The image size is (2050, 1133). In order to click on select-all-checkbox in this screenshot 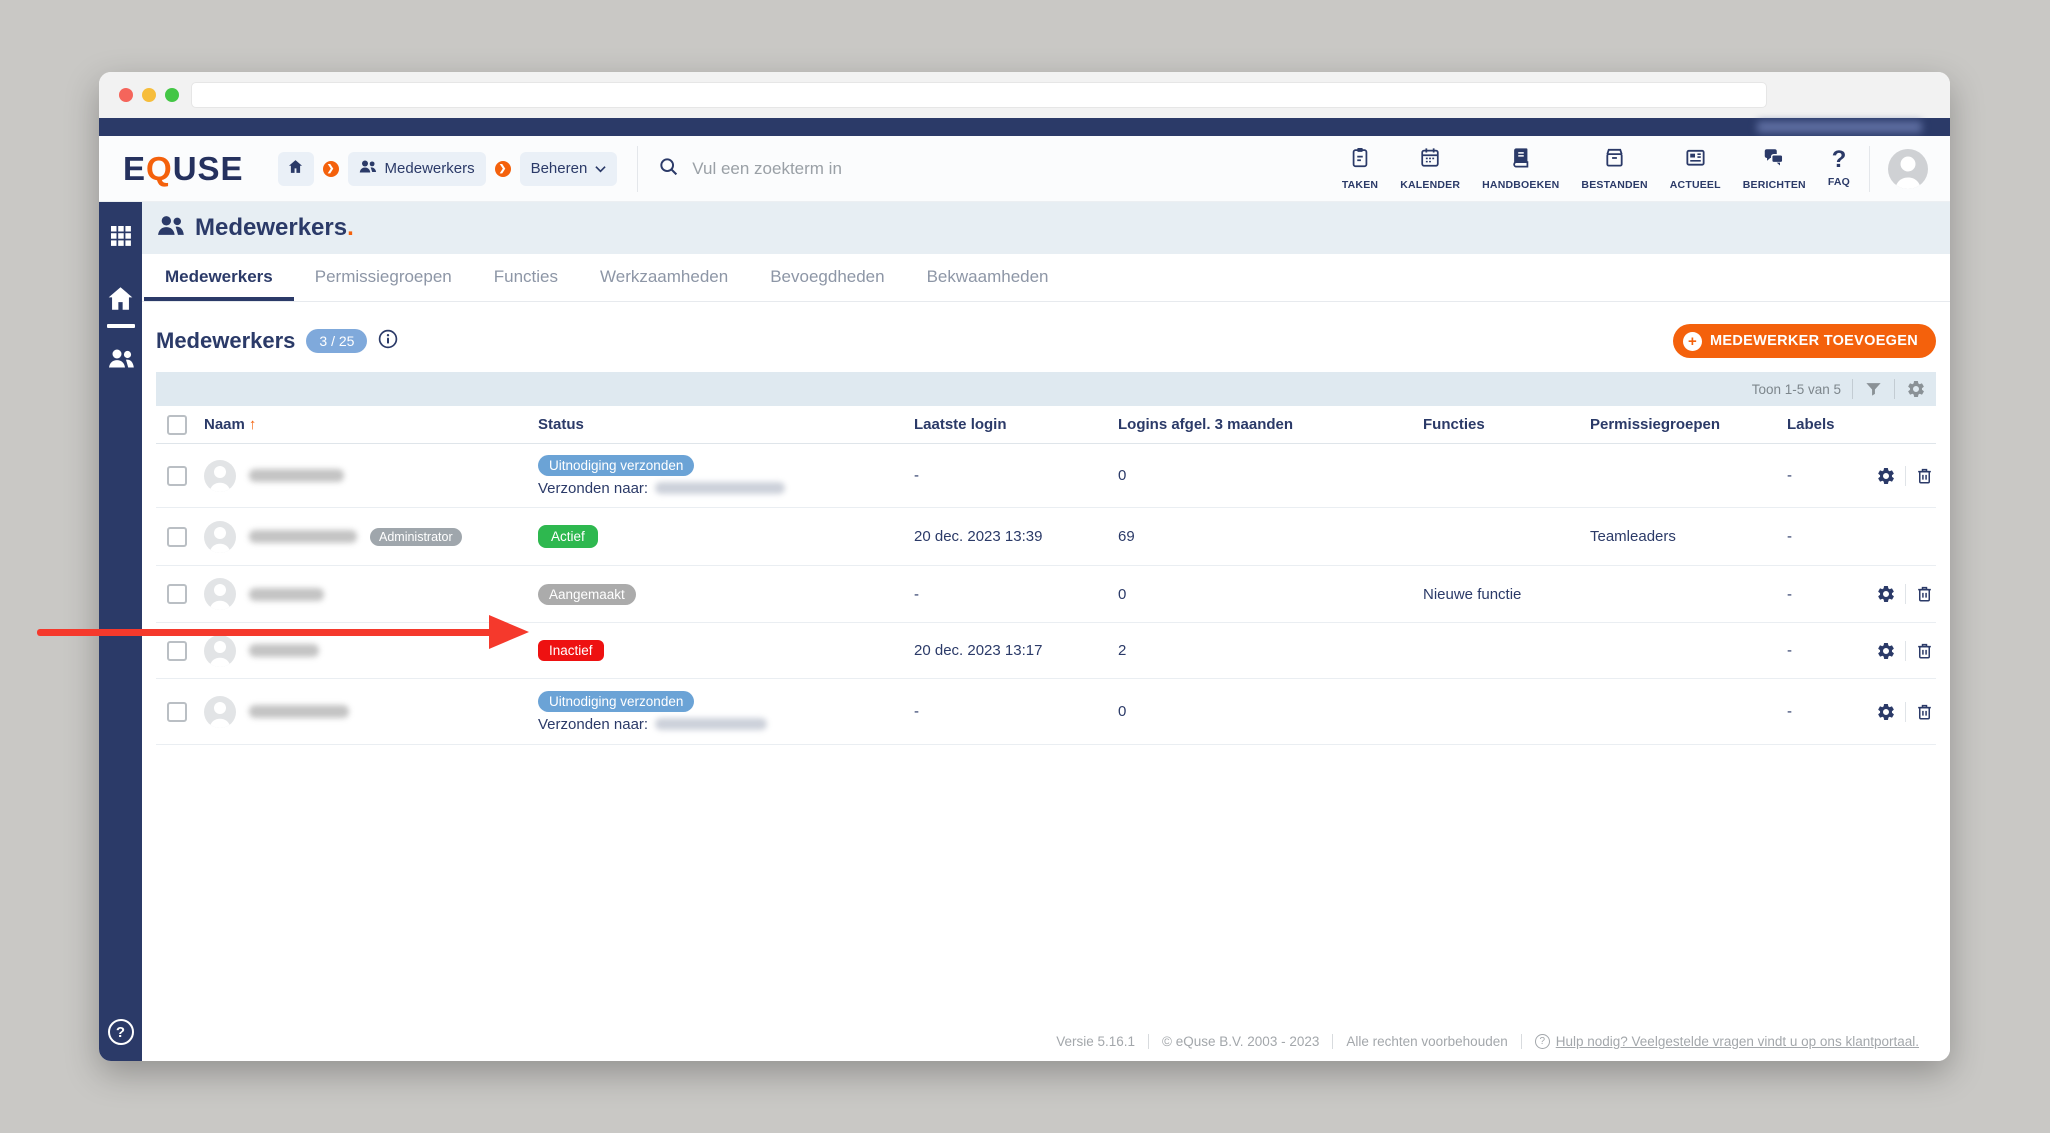, I will do `click(177, 424)`.